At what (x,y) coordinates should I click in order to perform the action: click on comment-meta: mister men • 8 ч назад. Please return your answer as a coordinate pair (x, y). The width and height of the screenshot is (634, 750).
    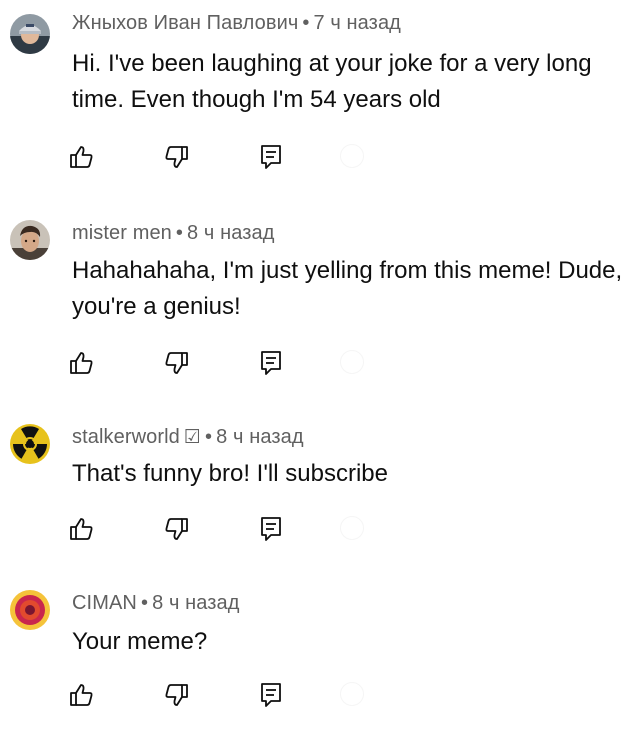
    Looking at the image, I should click on (173, 233).